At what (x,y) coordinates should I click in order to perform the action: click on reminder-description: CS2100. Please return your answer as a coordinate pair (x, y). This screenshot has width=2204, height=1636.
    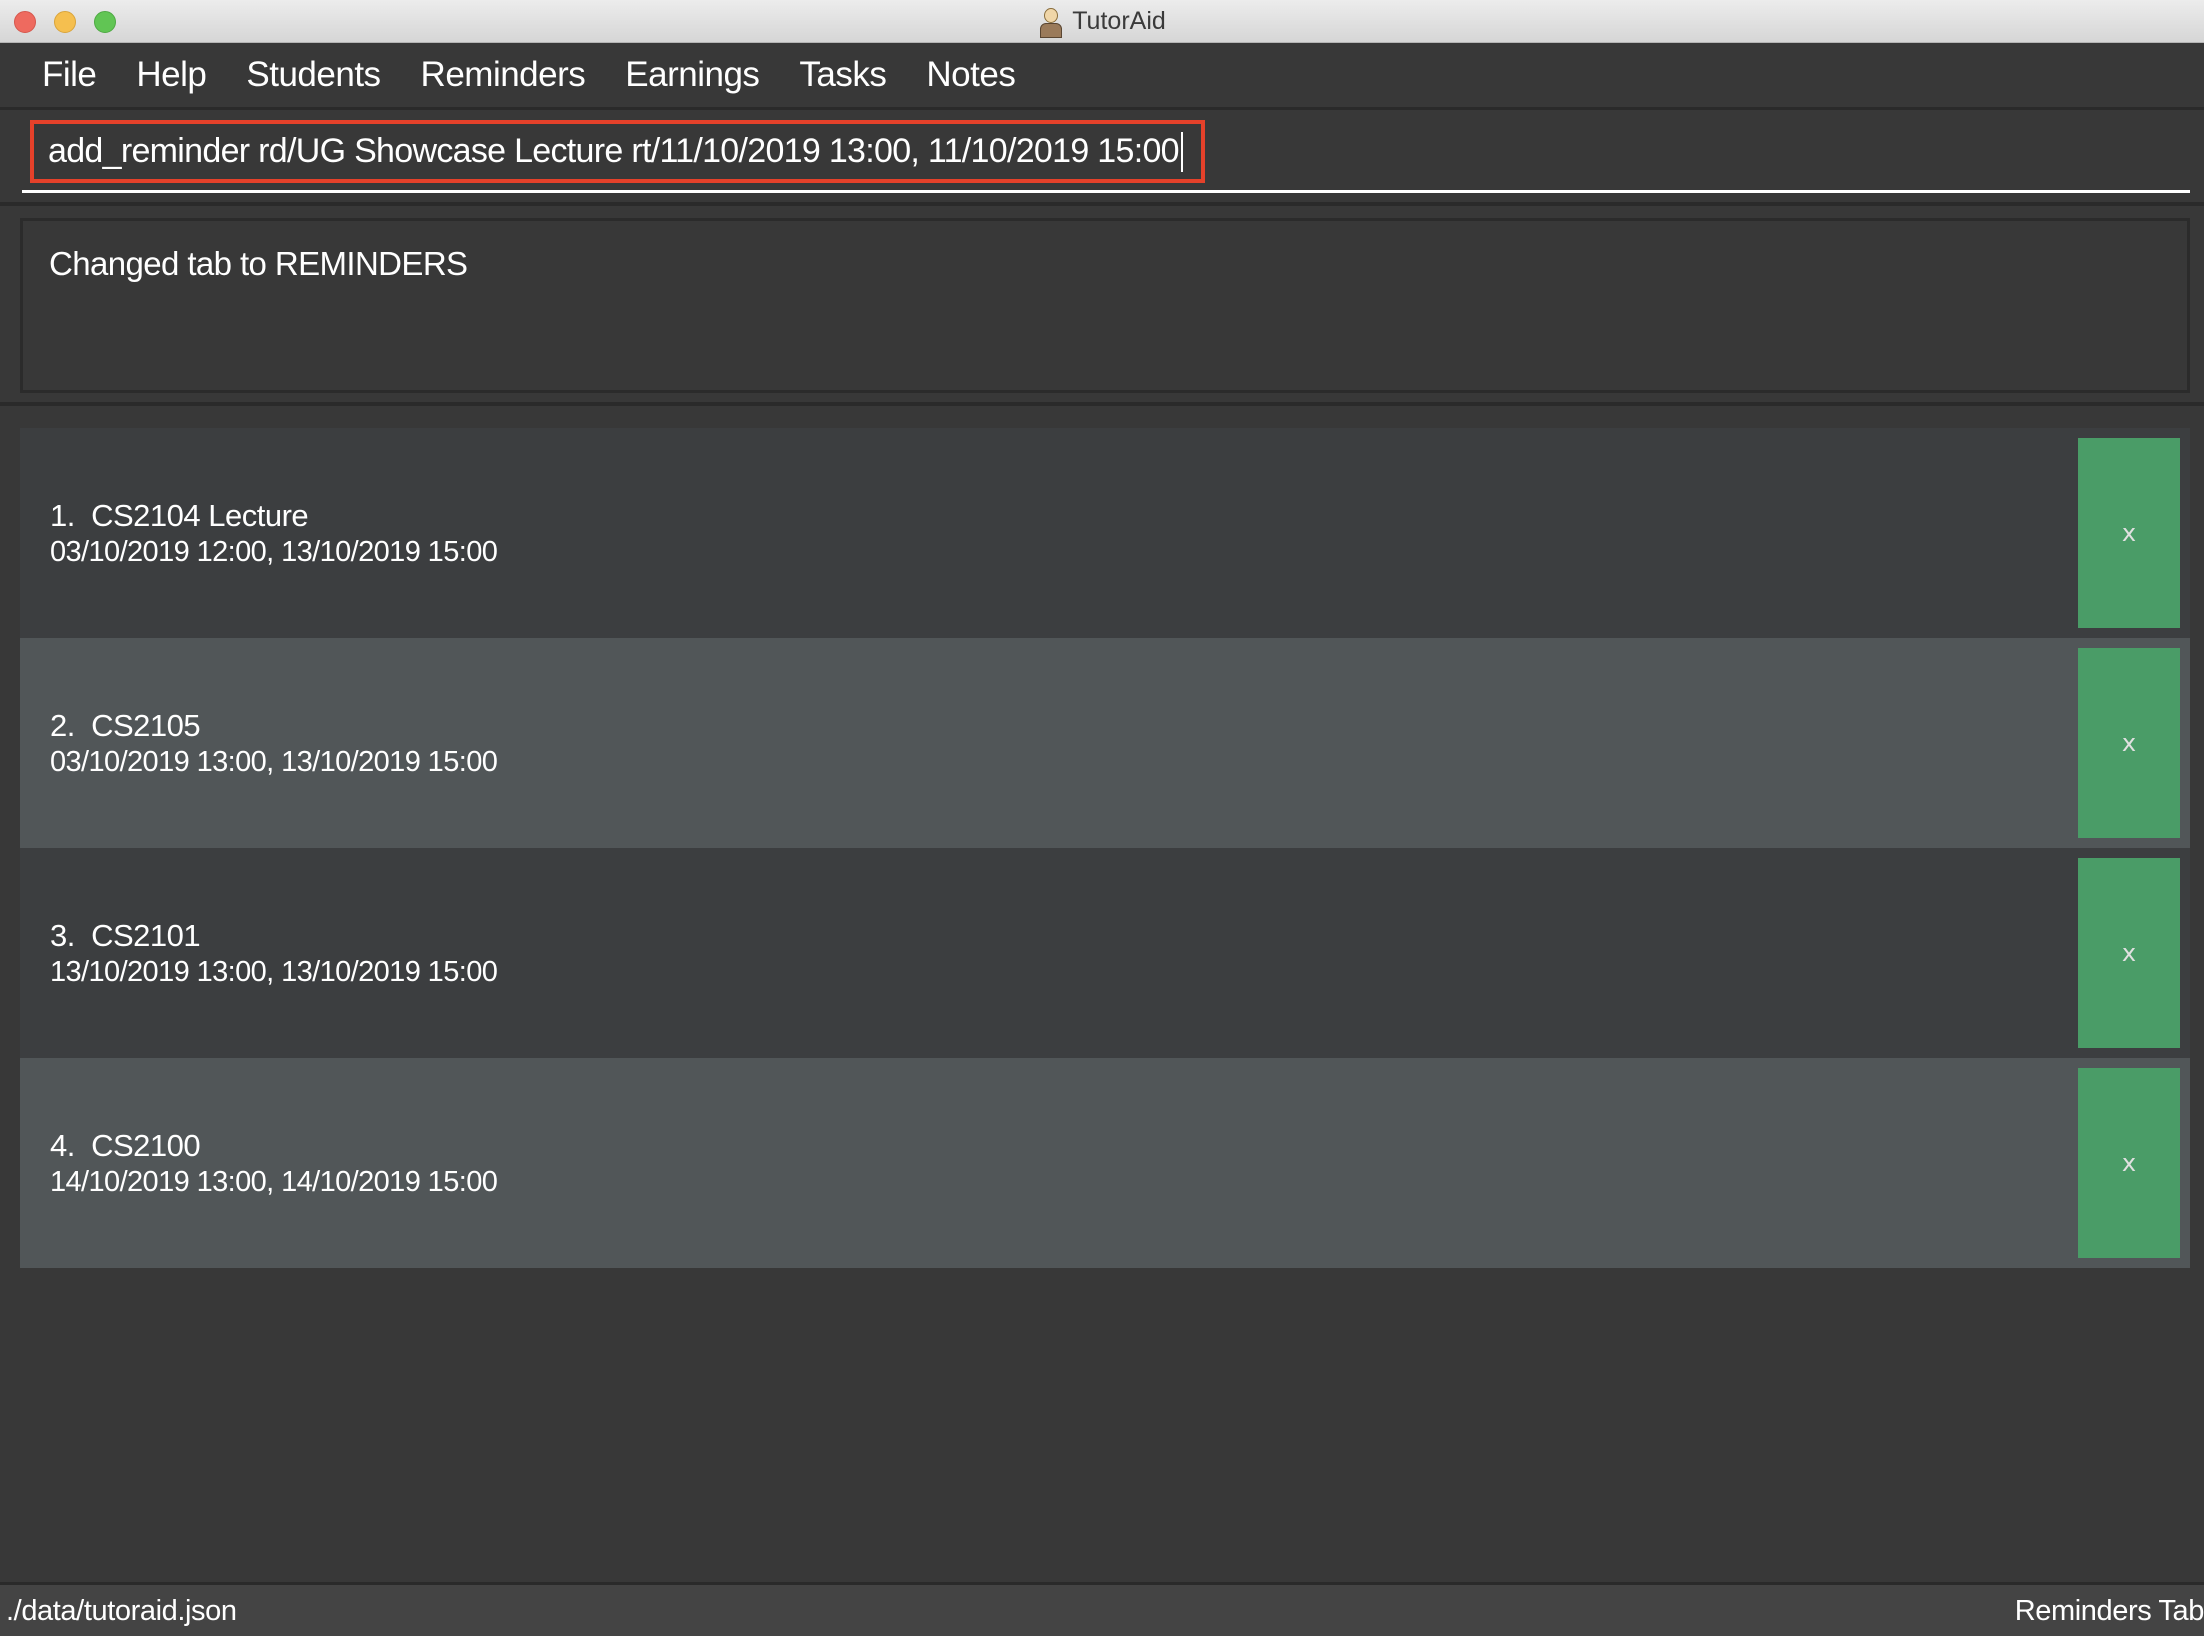
    Looking at the image, I should click on (146, 1145).